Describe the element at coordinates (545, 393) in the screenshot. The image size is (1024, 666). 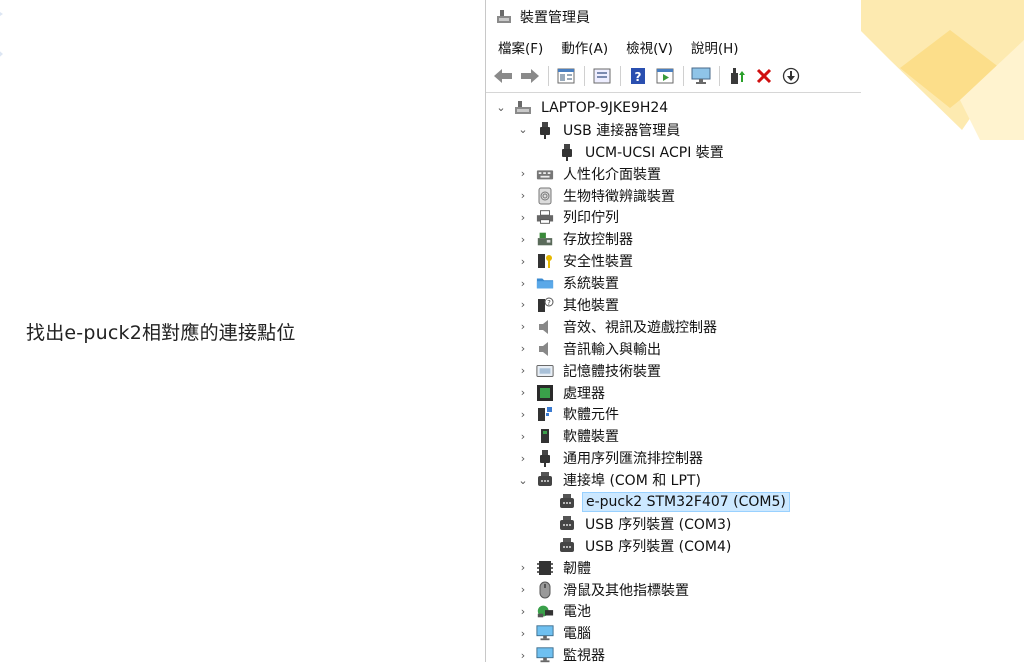
I see `processor-icon` at that location.